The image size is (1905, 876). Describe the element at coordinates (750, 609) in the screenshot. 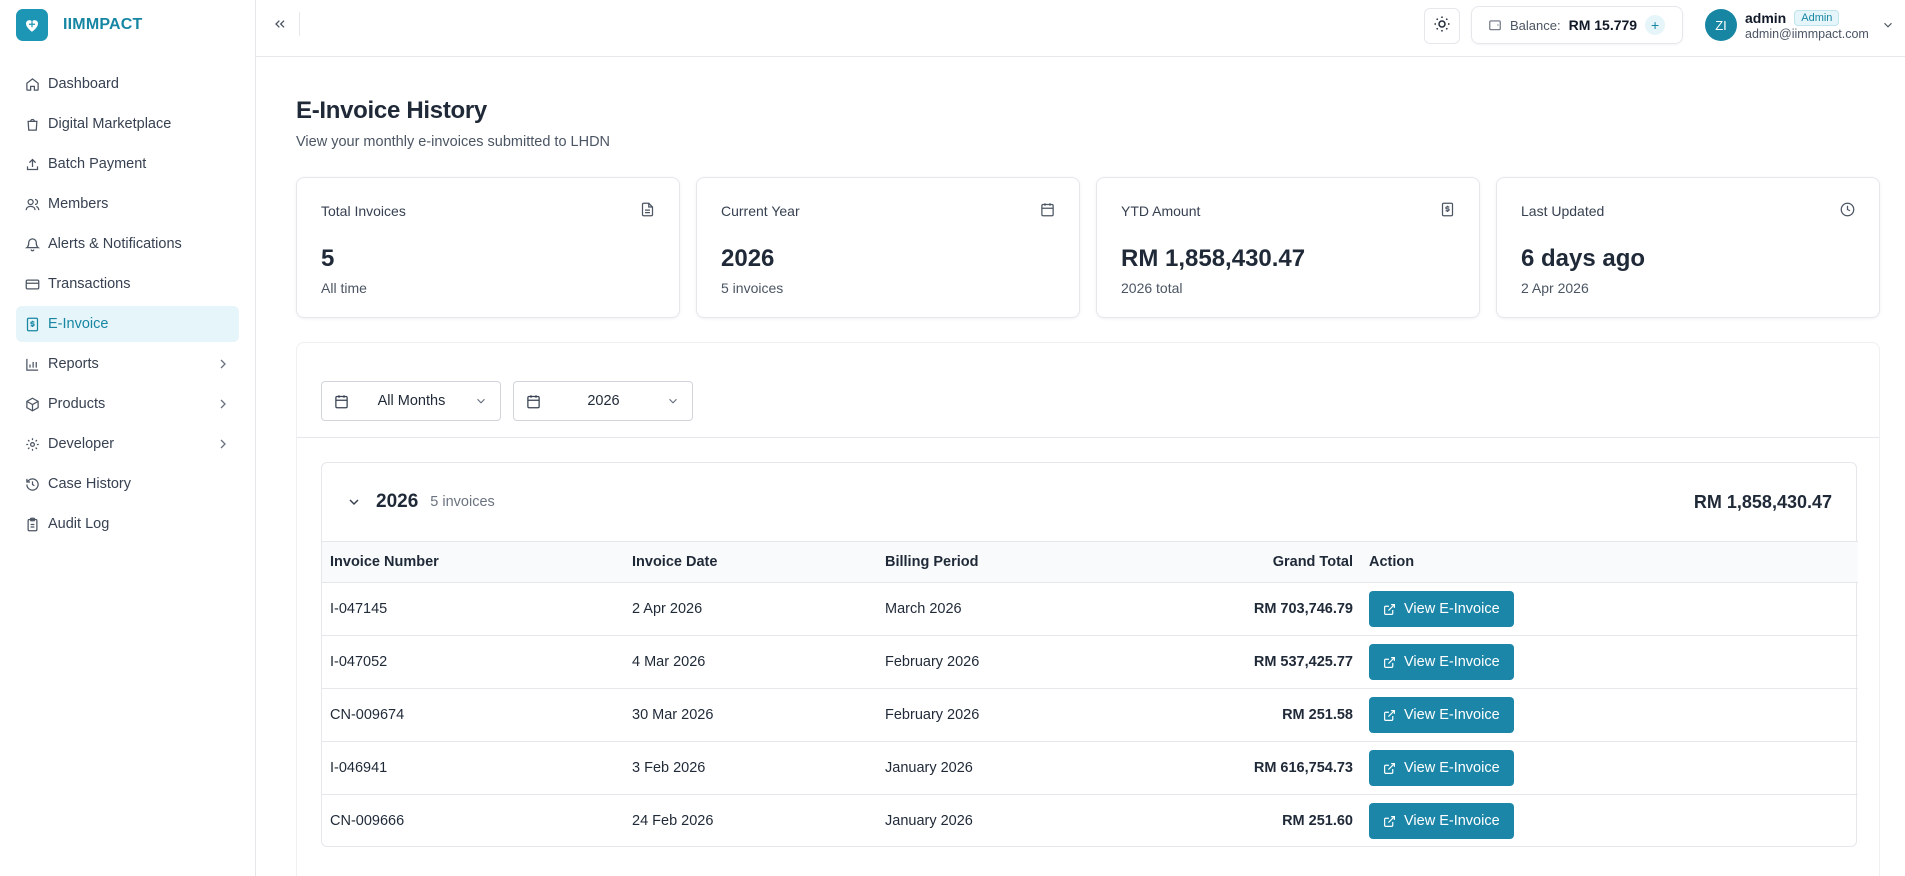

I see `invoice-date: 2 Apr 2026` at that location.